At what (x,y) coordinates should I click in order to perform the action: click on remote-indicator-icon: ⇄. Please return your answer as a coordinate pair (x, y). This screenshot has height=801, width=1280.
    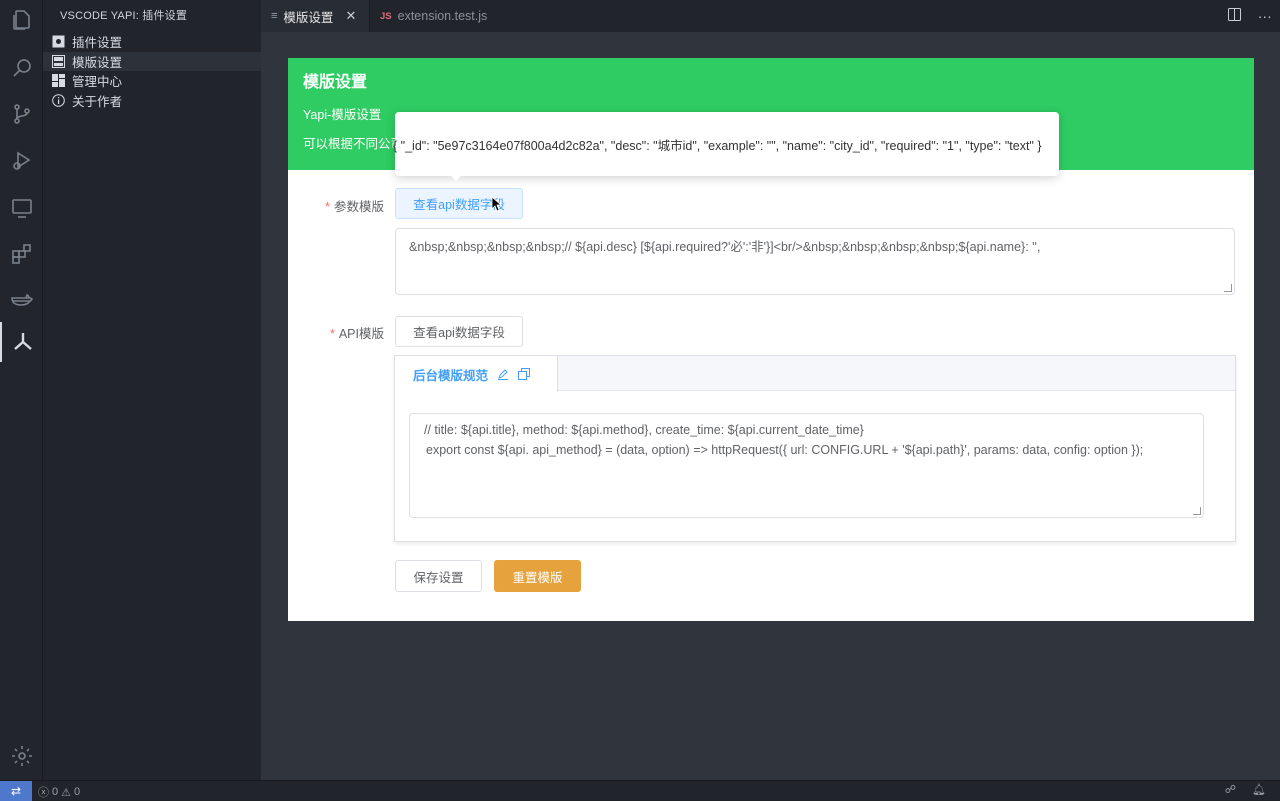
    Looking at the image, I should click on (16, 791).